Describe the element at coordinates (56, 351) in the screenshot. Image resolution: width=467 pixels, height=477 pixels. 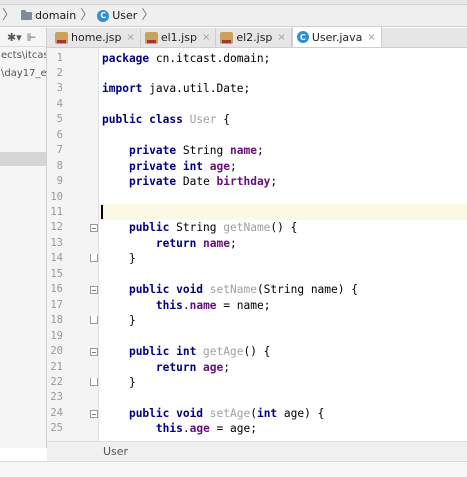
I see `line-number: 20` at that location.